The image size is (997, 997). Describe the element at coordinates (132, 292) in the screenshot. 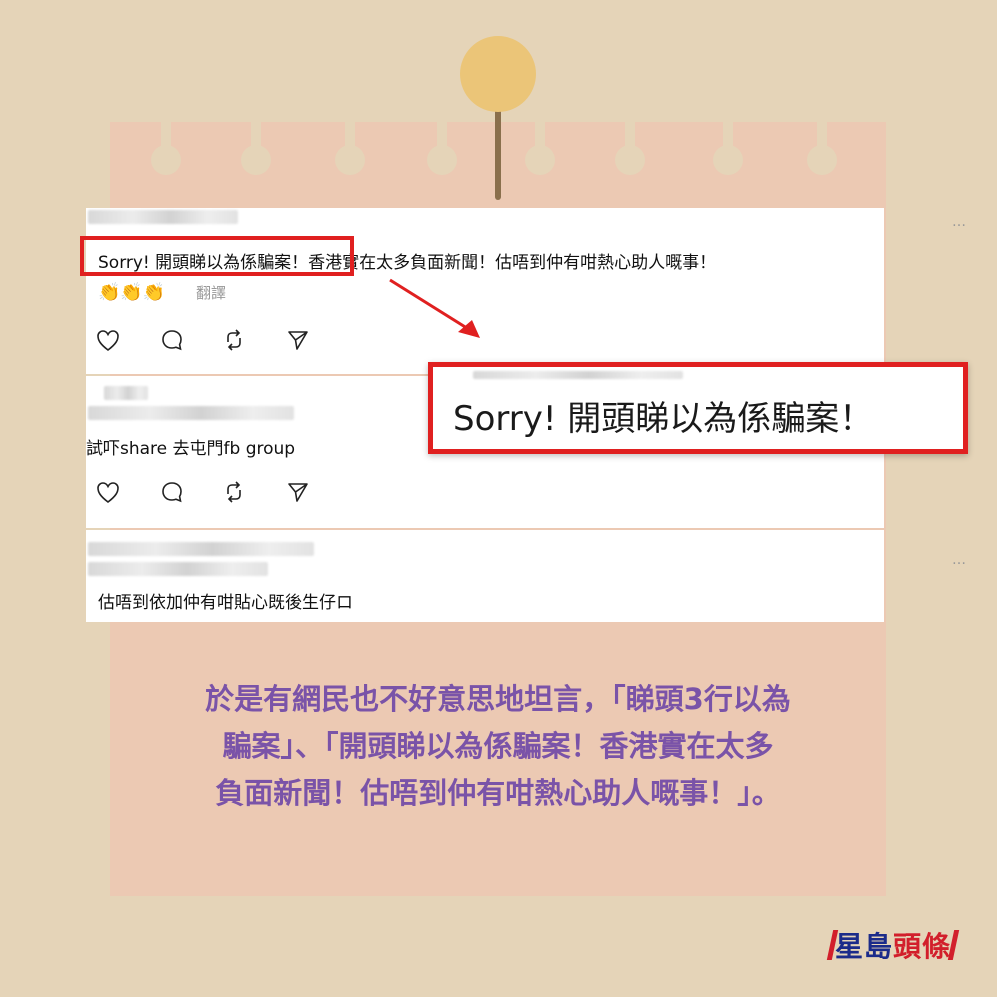

I see `clap-emoji: 👏👏👏` at that location.